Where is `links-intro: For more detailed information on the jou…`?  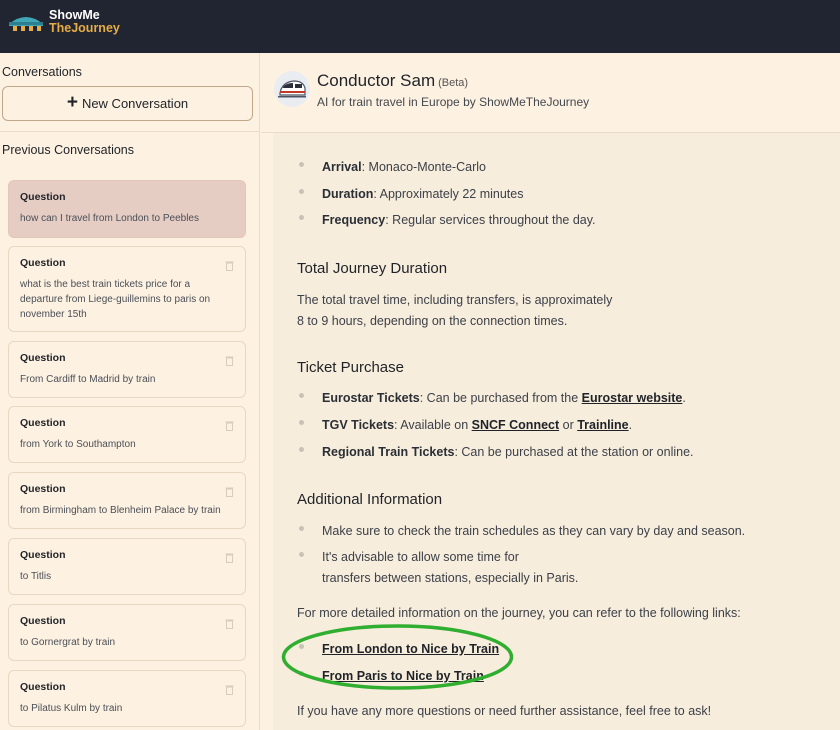
links-intro: For more detailed information on the jou… is located at coordinates (519, 613).